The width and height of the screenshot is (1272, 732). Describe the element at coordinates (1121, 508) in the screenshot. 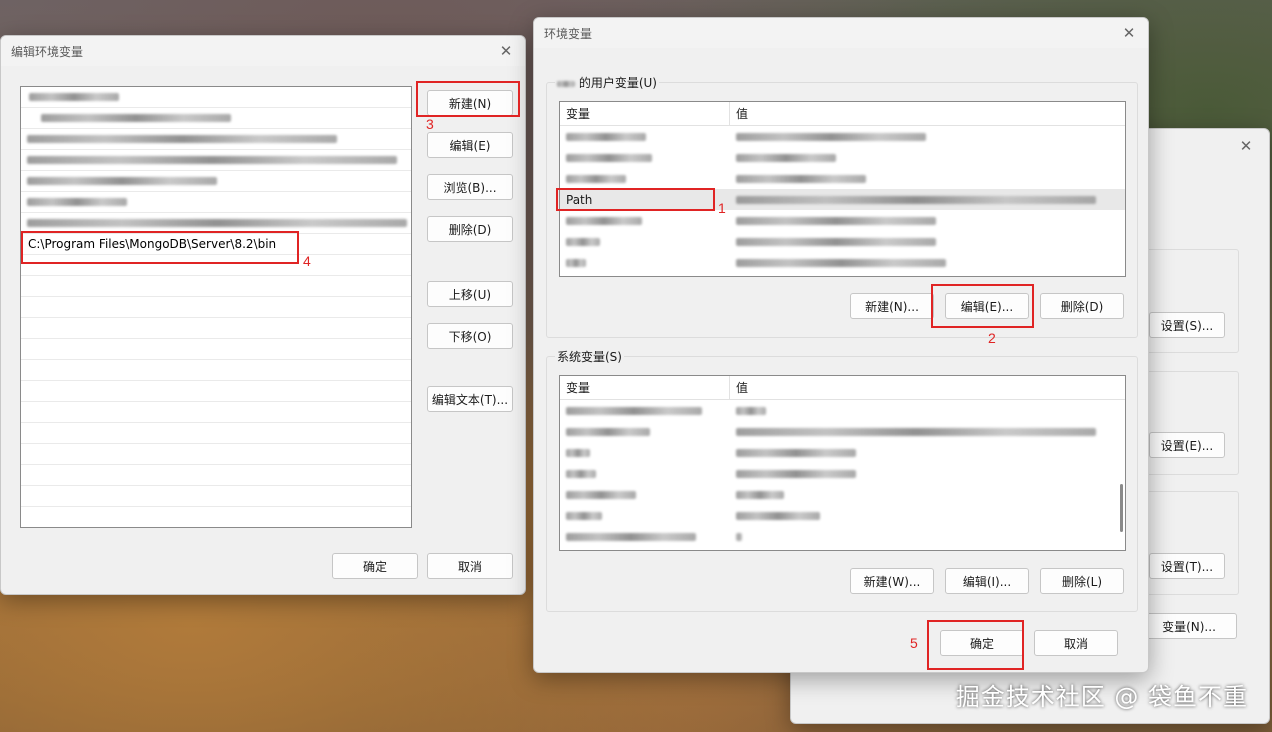

I see `scrollbar` at that location.